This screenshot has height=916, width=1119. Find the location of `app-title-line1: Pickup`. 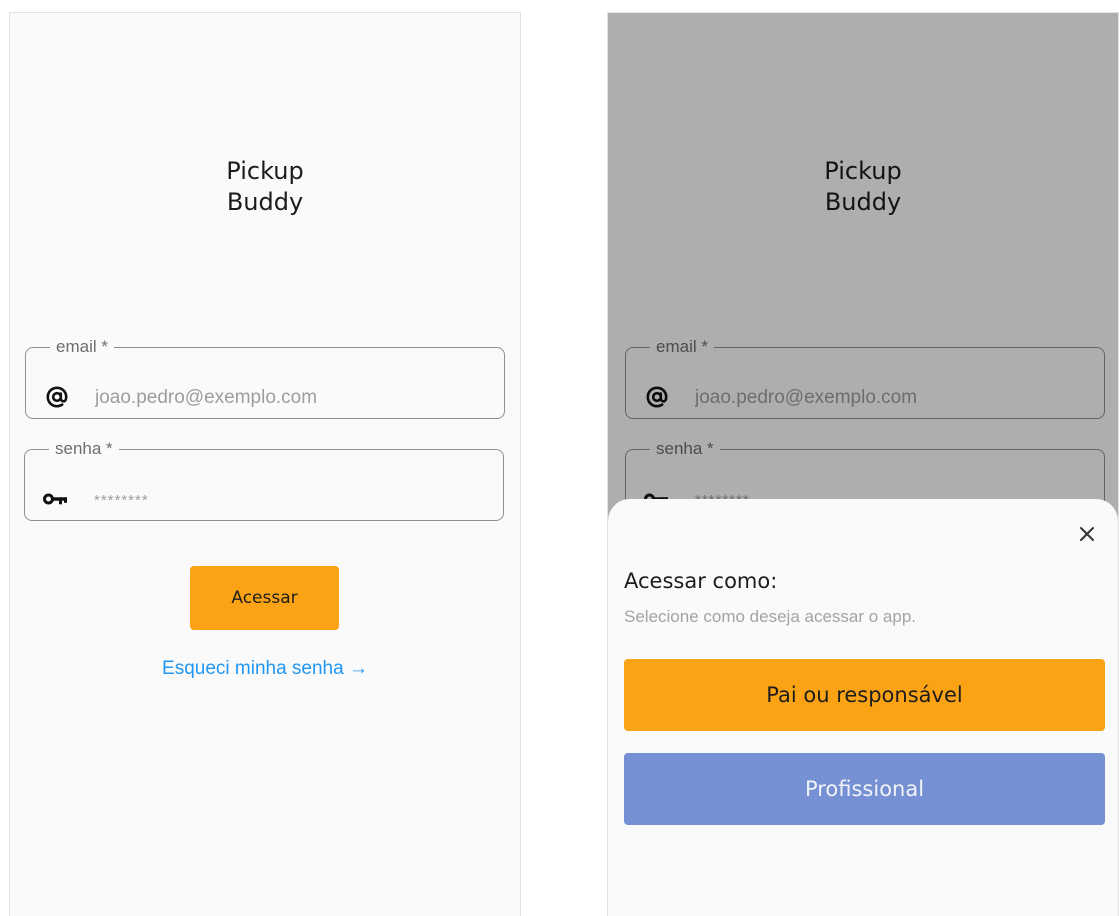

app-title-line1: Pickup is located at coordinates (265, 171).